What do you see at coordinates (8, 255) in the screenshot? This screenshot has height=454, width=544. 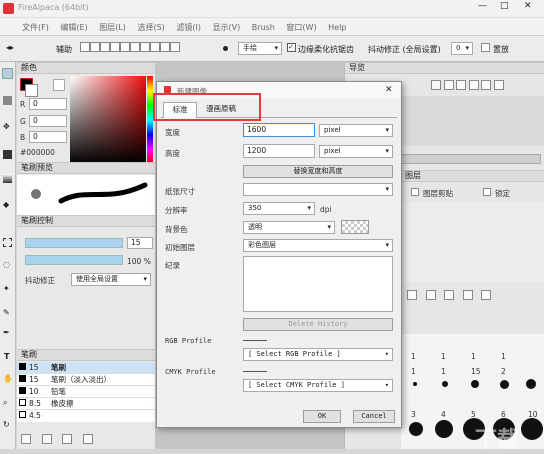 I see `tool-strip: ✥ ◆ ◌ ✦ ✎ ✒ T ✋ ⌕ ↻` at bounding box center [8, 255].